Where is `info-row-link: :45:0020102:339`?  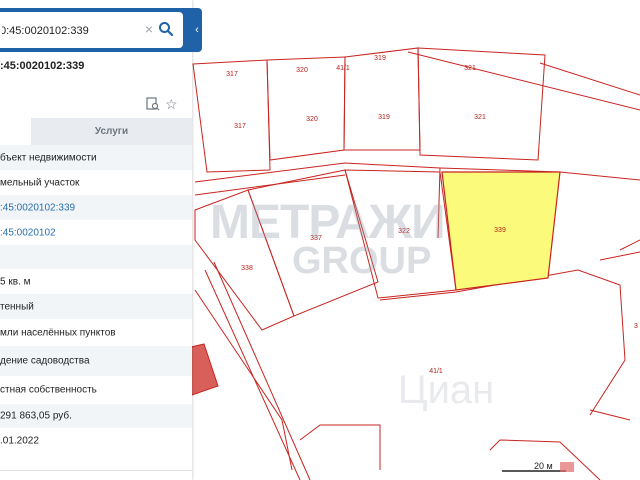
info-row-link: :45:0020102:339 is located at coordinates (96, 207).